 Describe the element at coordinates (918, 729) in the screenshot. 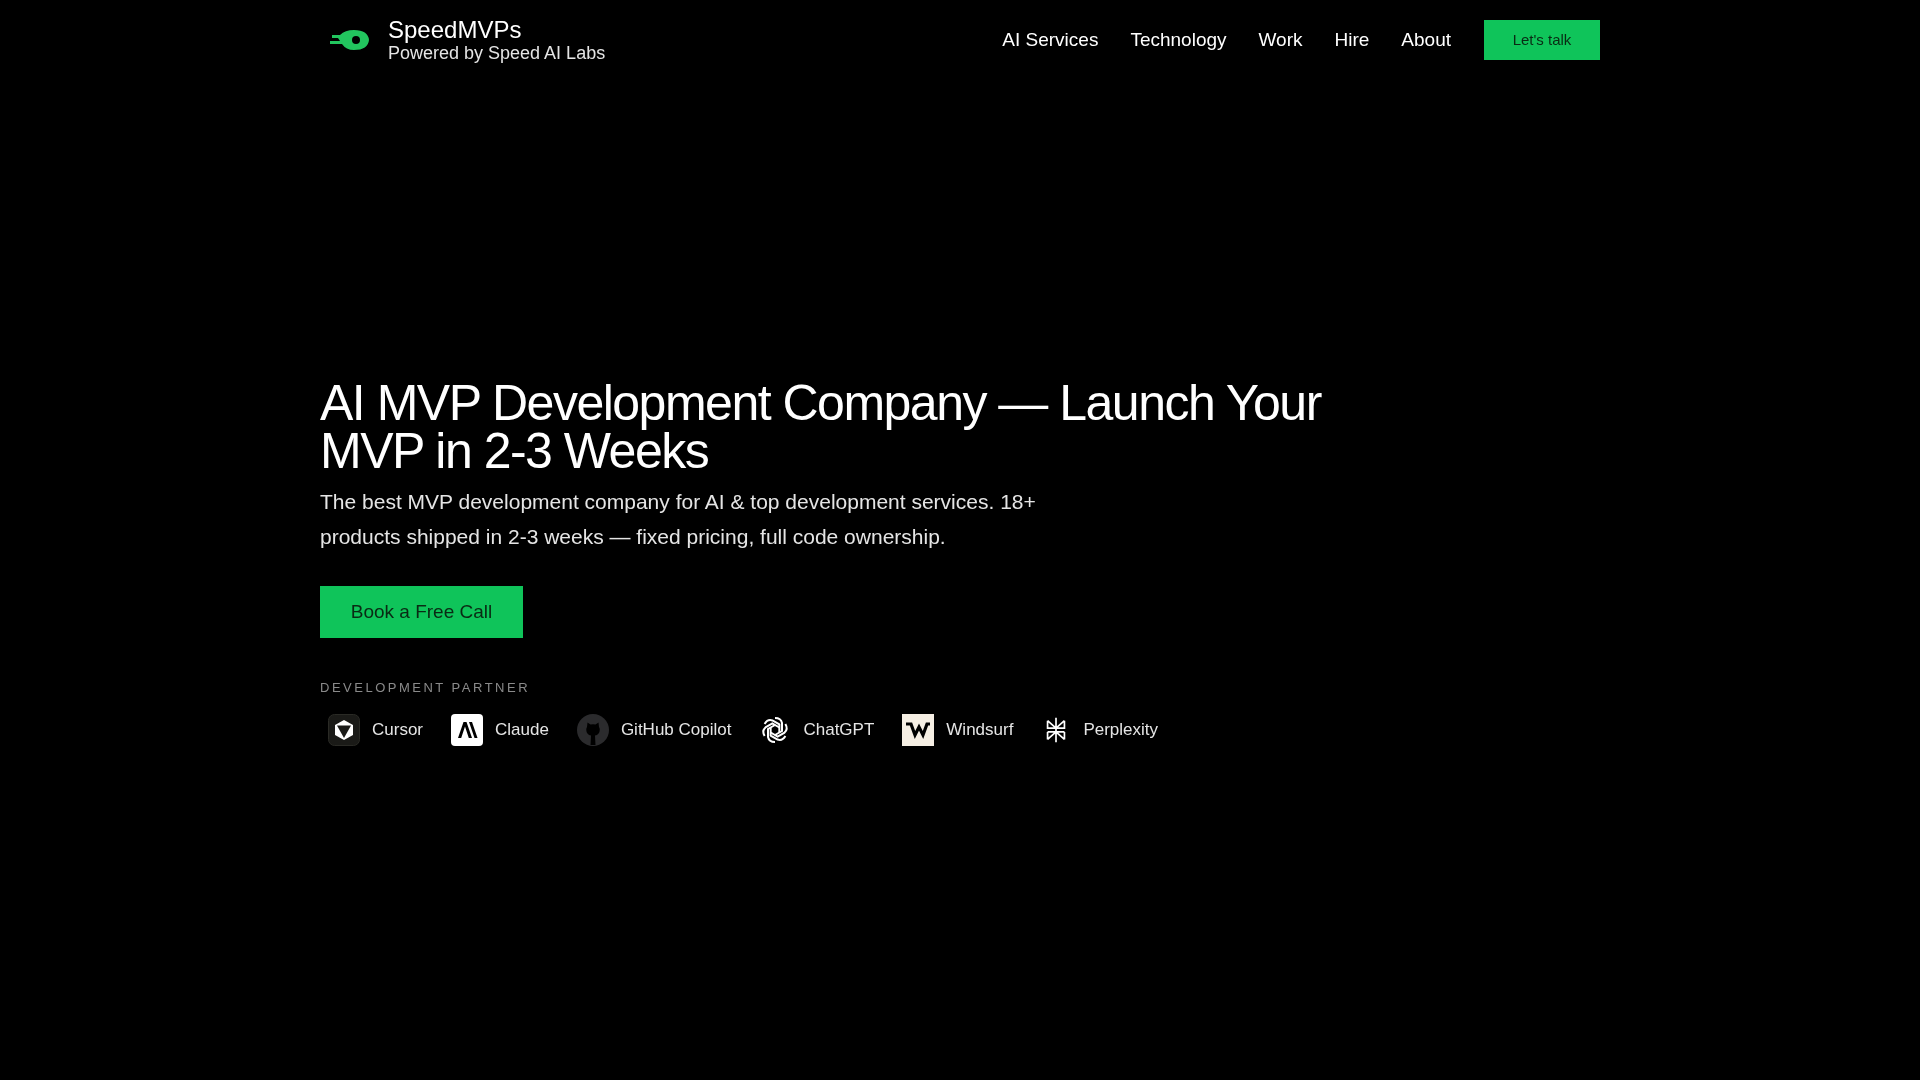

I see `wave-icon` at that location.